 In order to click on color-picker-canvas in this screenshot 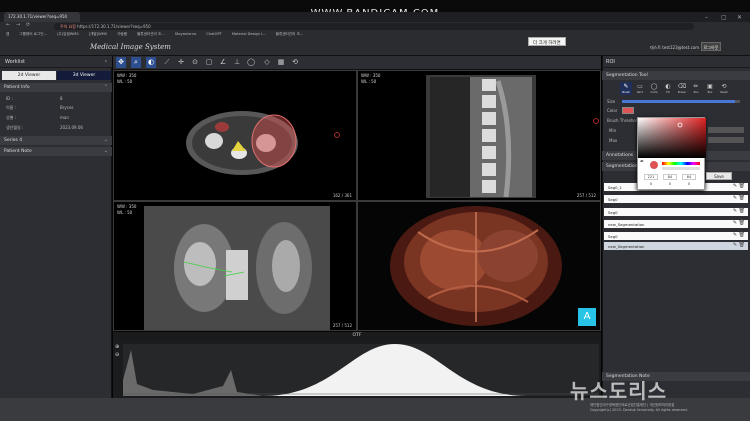, I will do `click(672, 144)`.